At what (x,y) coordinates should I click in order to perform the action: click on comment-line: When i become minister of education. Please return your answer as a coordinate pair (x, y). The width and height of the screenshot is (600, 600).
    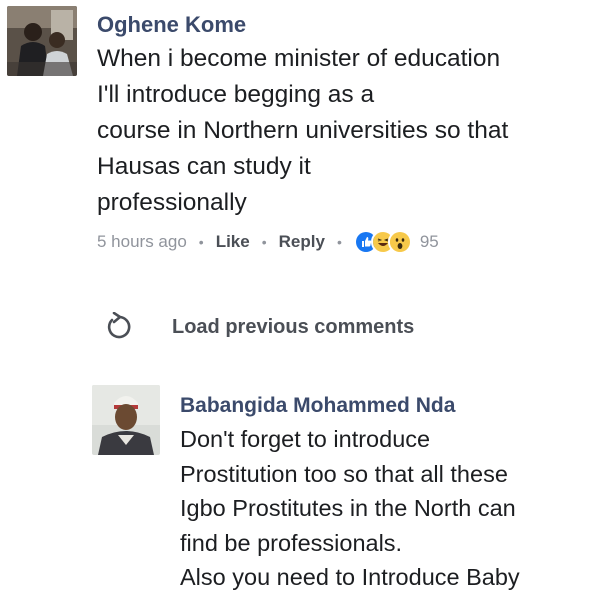
    Looking at the image, I should click on (299, 58).